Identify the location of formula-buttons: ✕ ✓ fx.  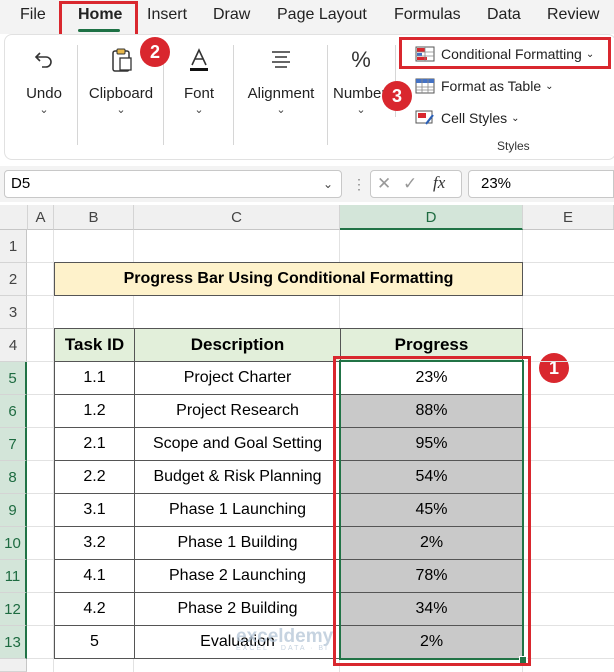
(416, 184).